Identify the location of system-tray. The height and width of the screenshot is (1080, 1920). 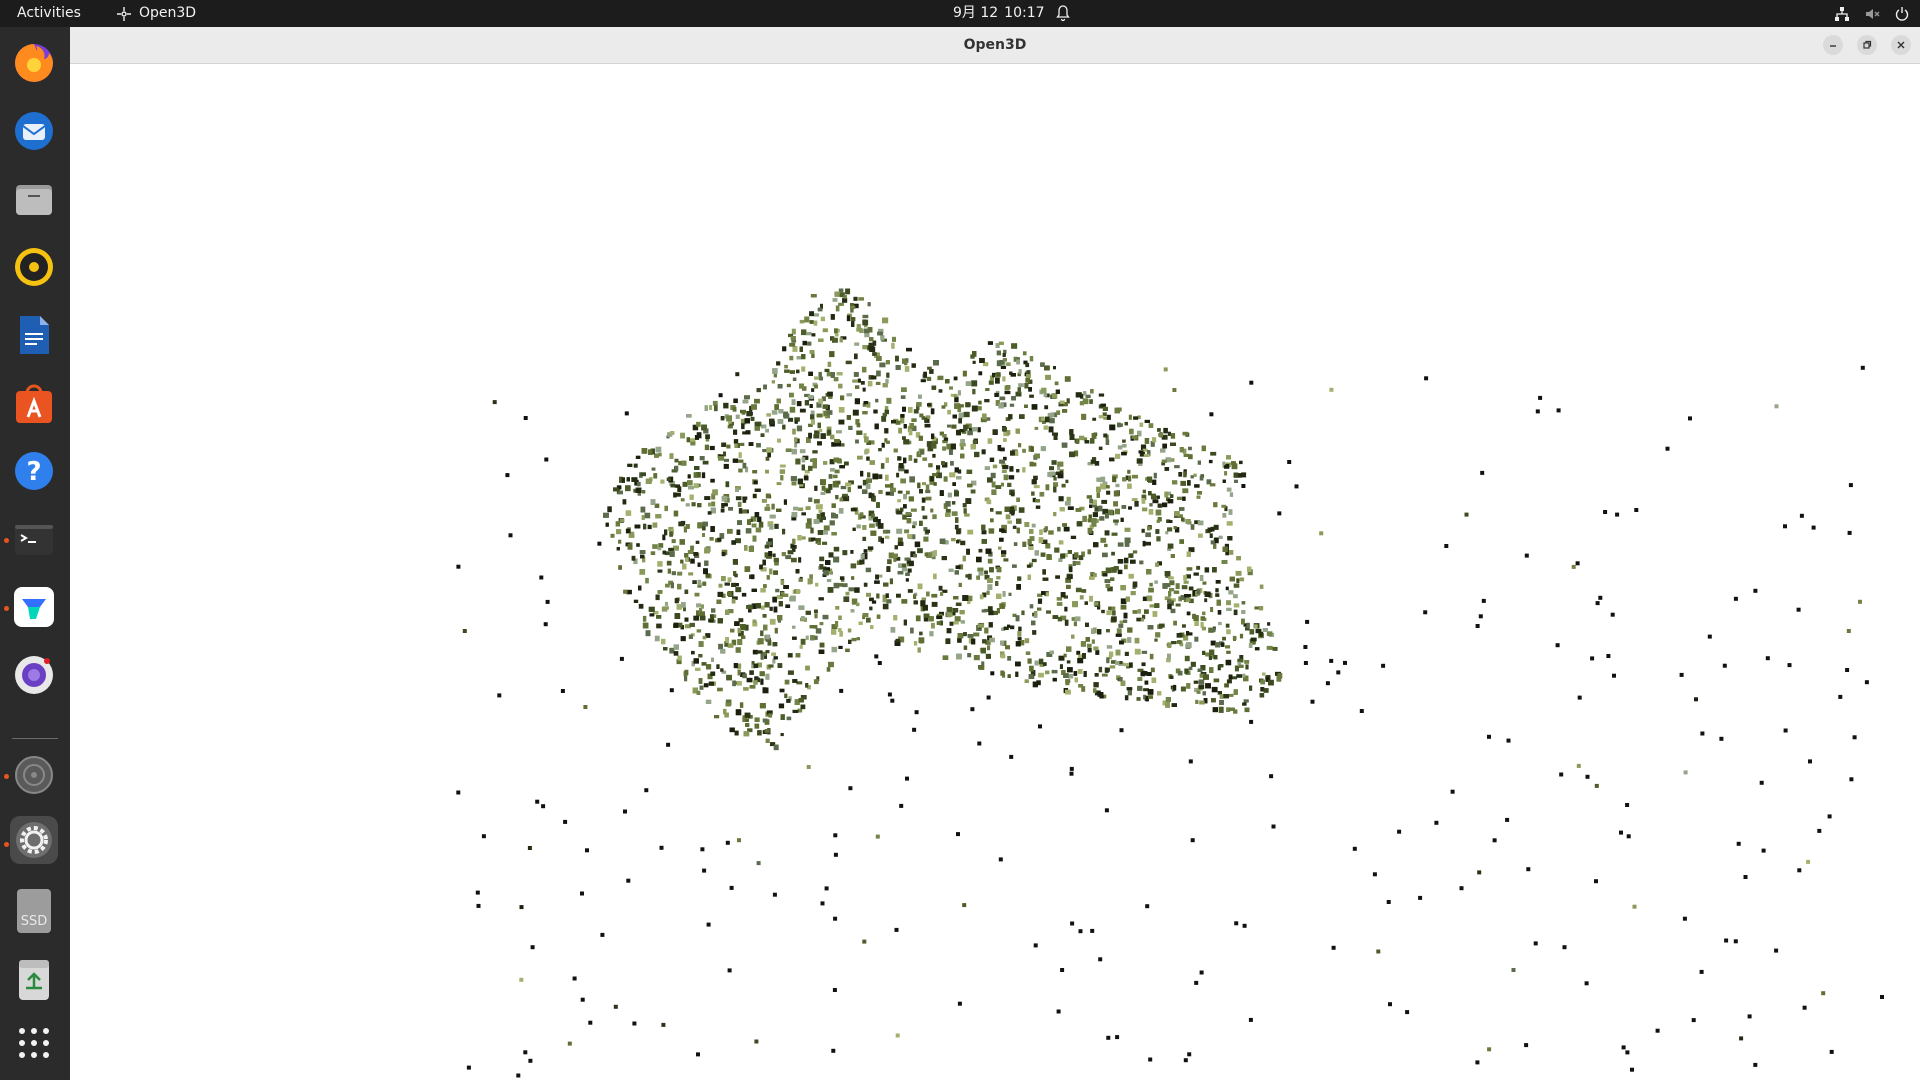
(1872, 13).